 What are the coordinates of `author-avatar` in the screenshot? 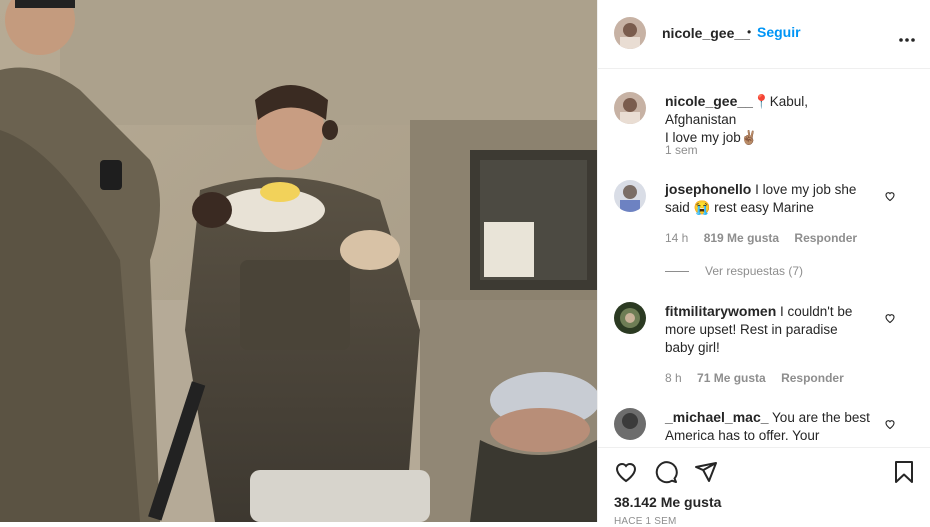 It's located at (630, 33).